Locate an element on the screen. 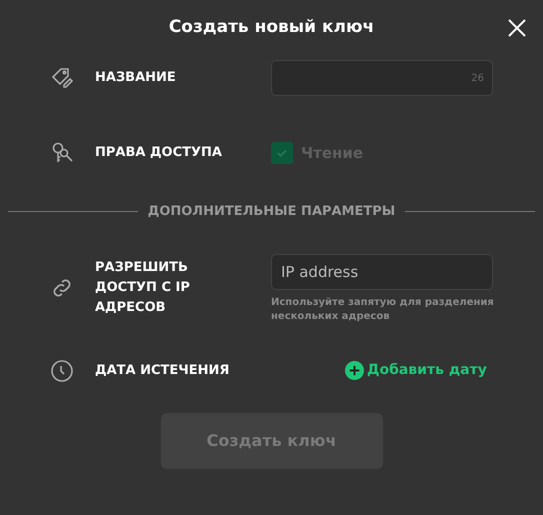  close-icon is located at coordinates (517, 28).